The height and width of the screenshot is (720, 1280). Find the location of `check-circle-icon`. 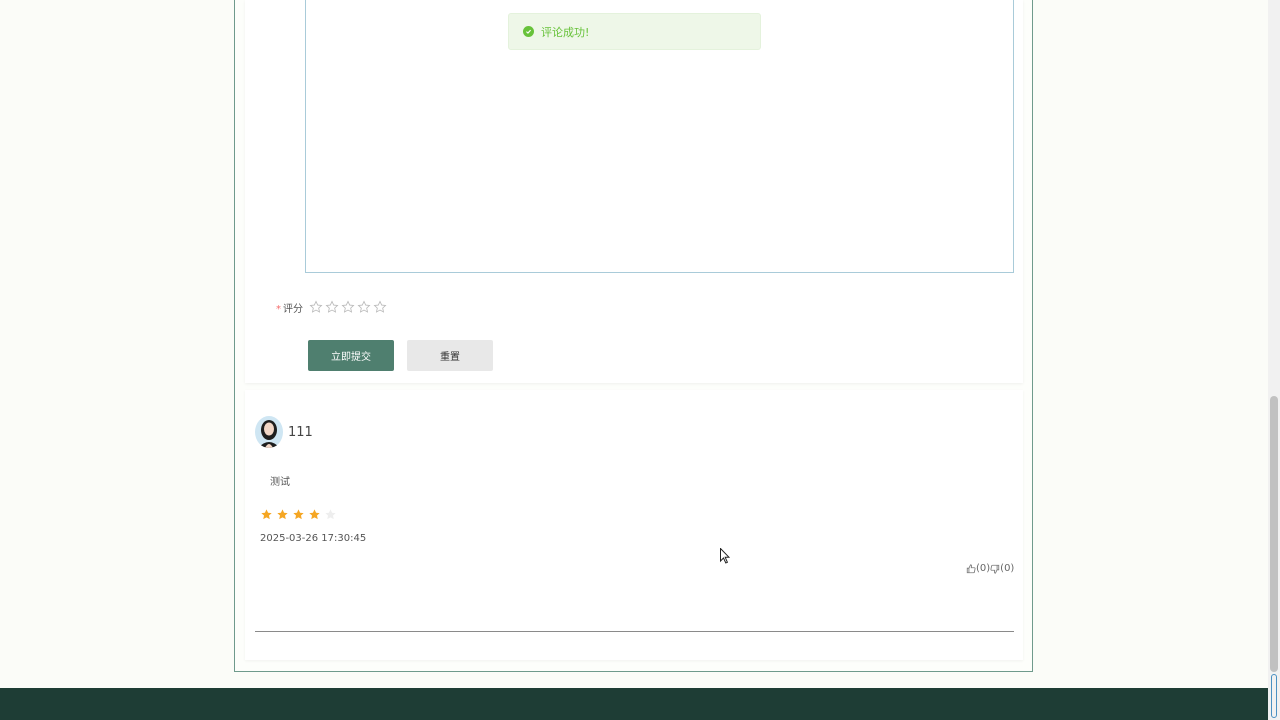

check-circle-icon is located at coordinates (528, 31).